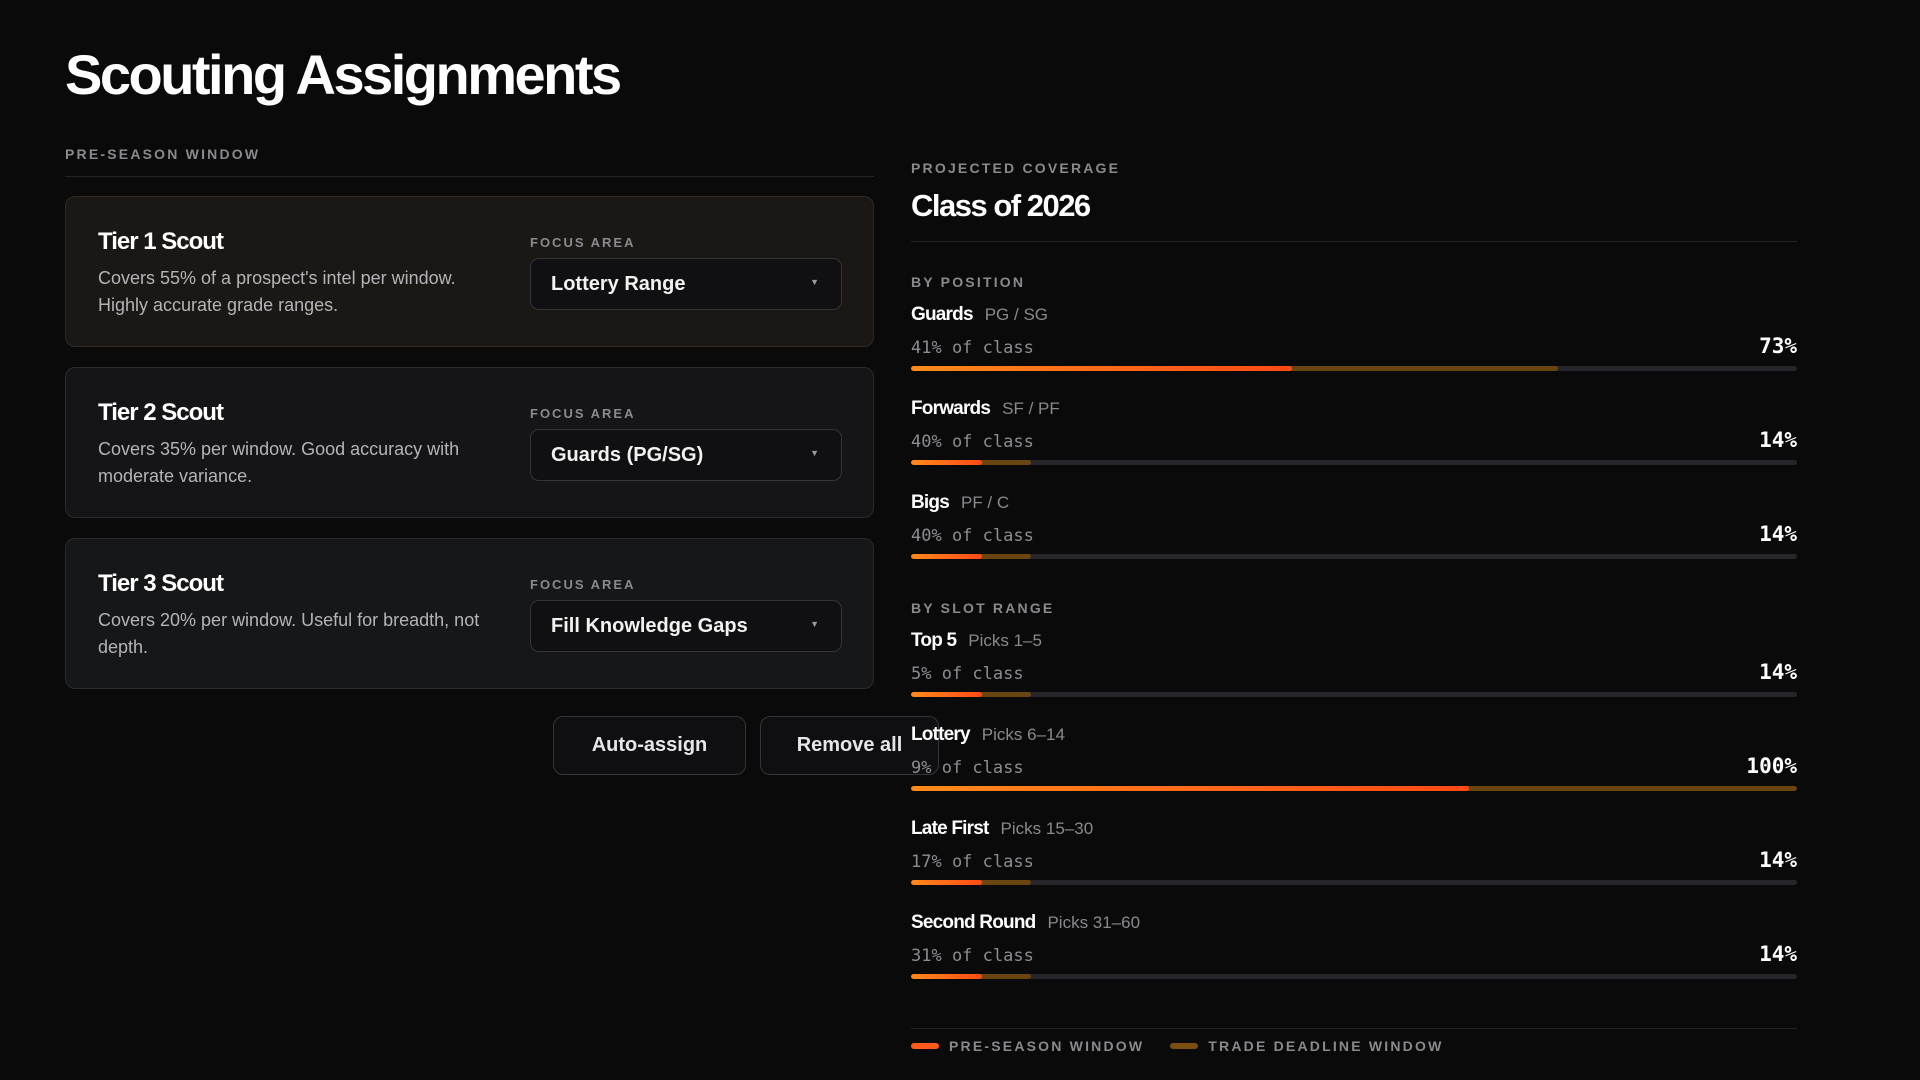 The width and height of the screenshot is (1920, 1080). What do you see at coordinates (972, 348) in the screenshot?
I see `class-share: 41% of class` at bounding box center [972, 348].